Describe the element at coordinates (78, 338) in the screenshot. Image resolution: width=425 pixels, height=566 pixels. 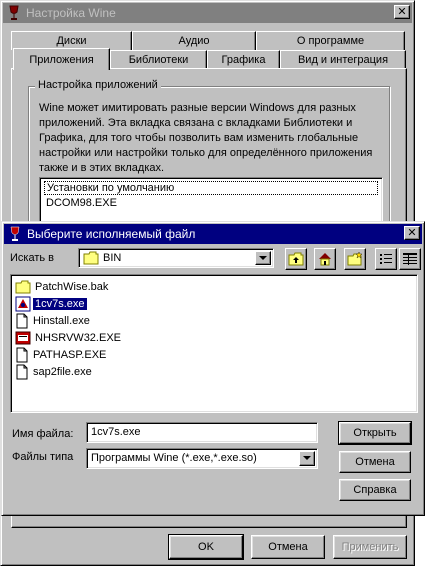
I see `file-name: NHSRVW32.EXE` at that location.